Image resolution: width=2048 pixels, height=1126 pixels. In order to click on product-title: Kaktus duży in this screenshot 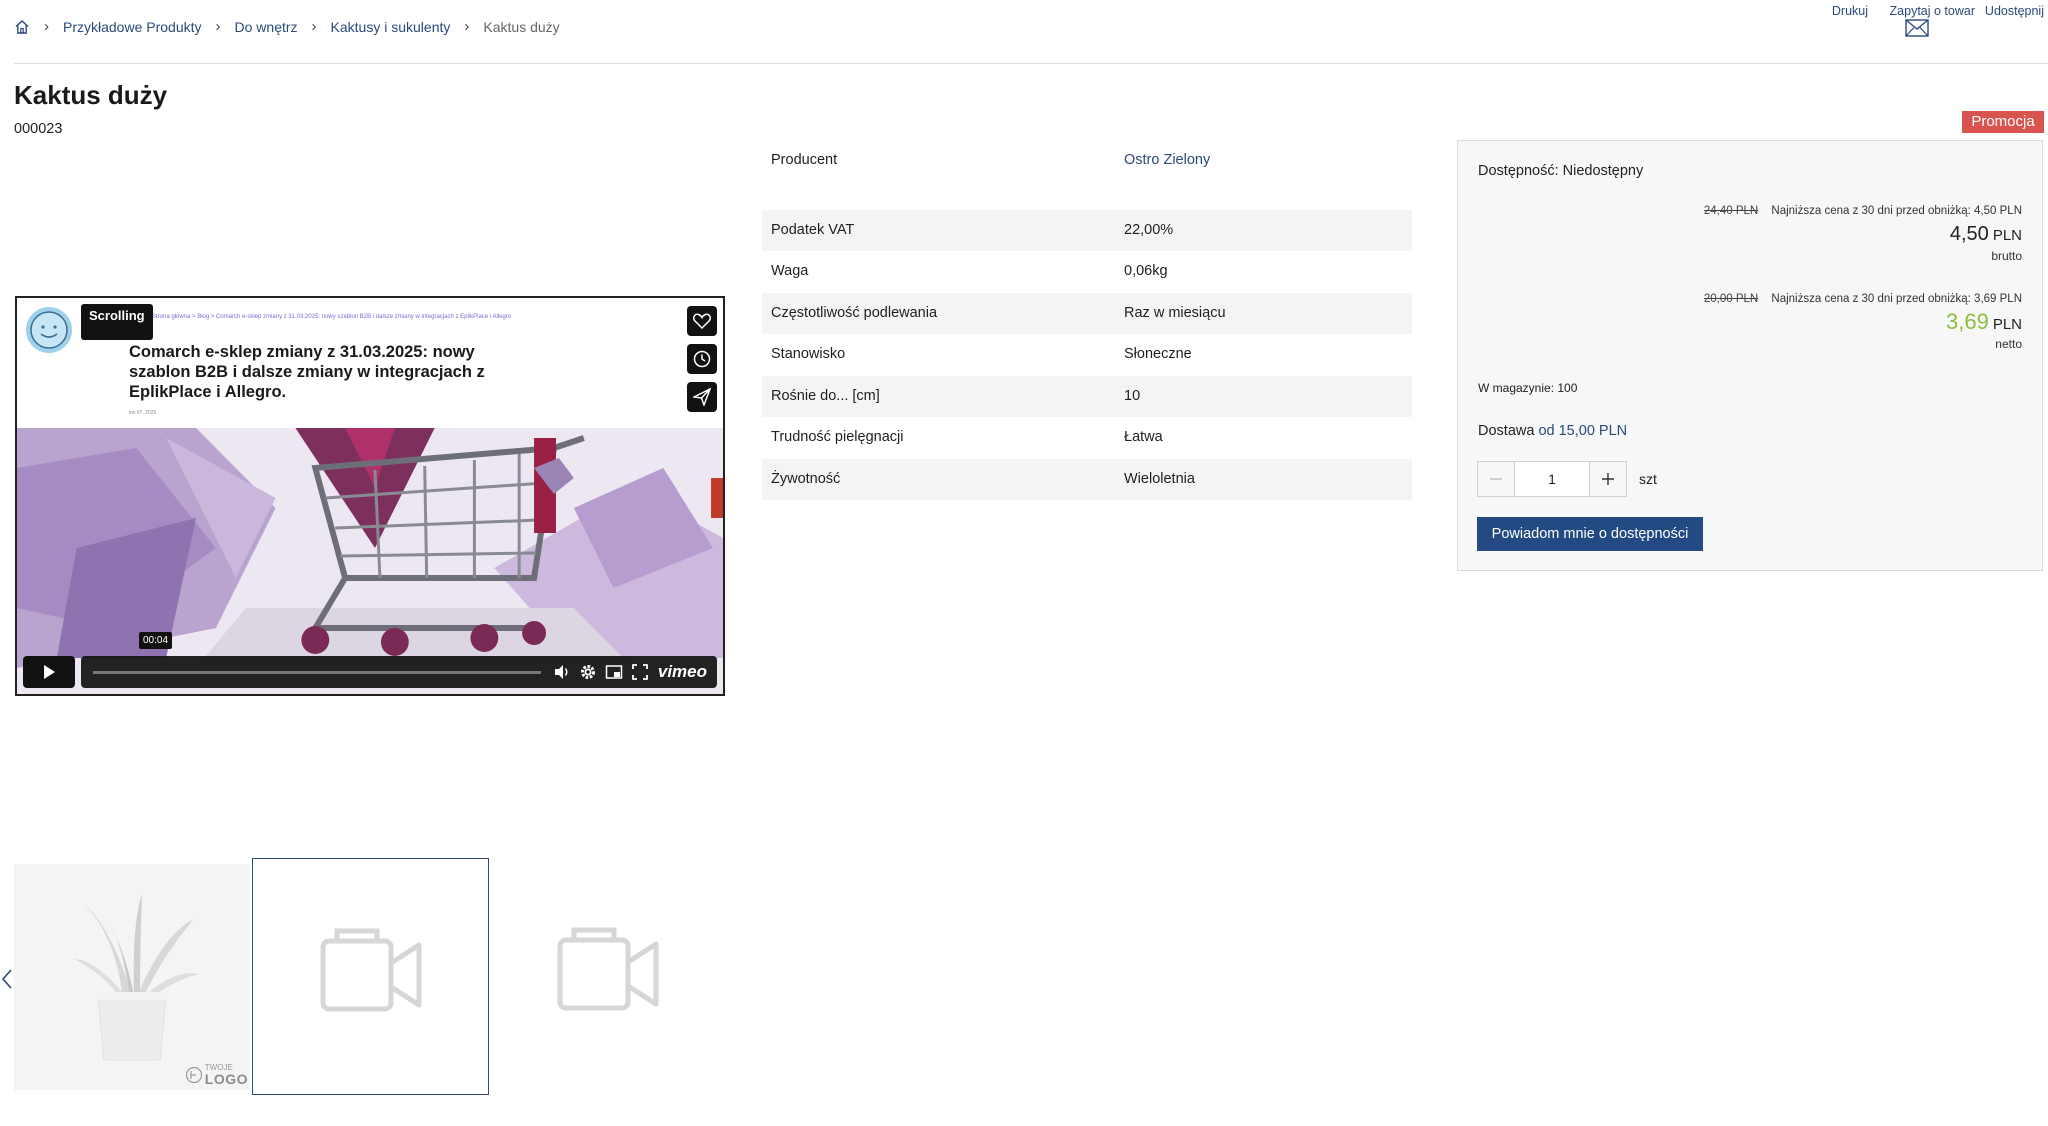, I will do `click(91, 95)`.